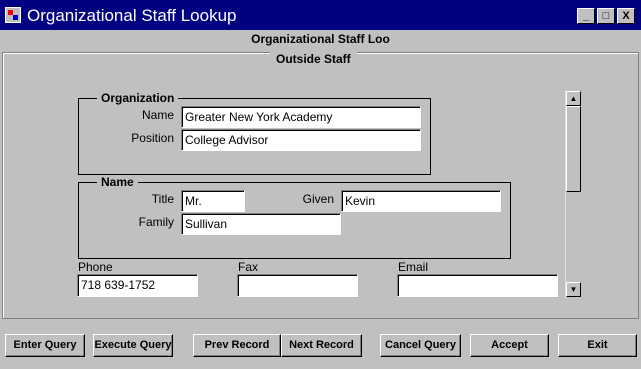  What do you see at coordinates (301, 117) in the screenshot?
I see `org-name-field: Greater New York Academy` at bounding box center [301, 117].